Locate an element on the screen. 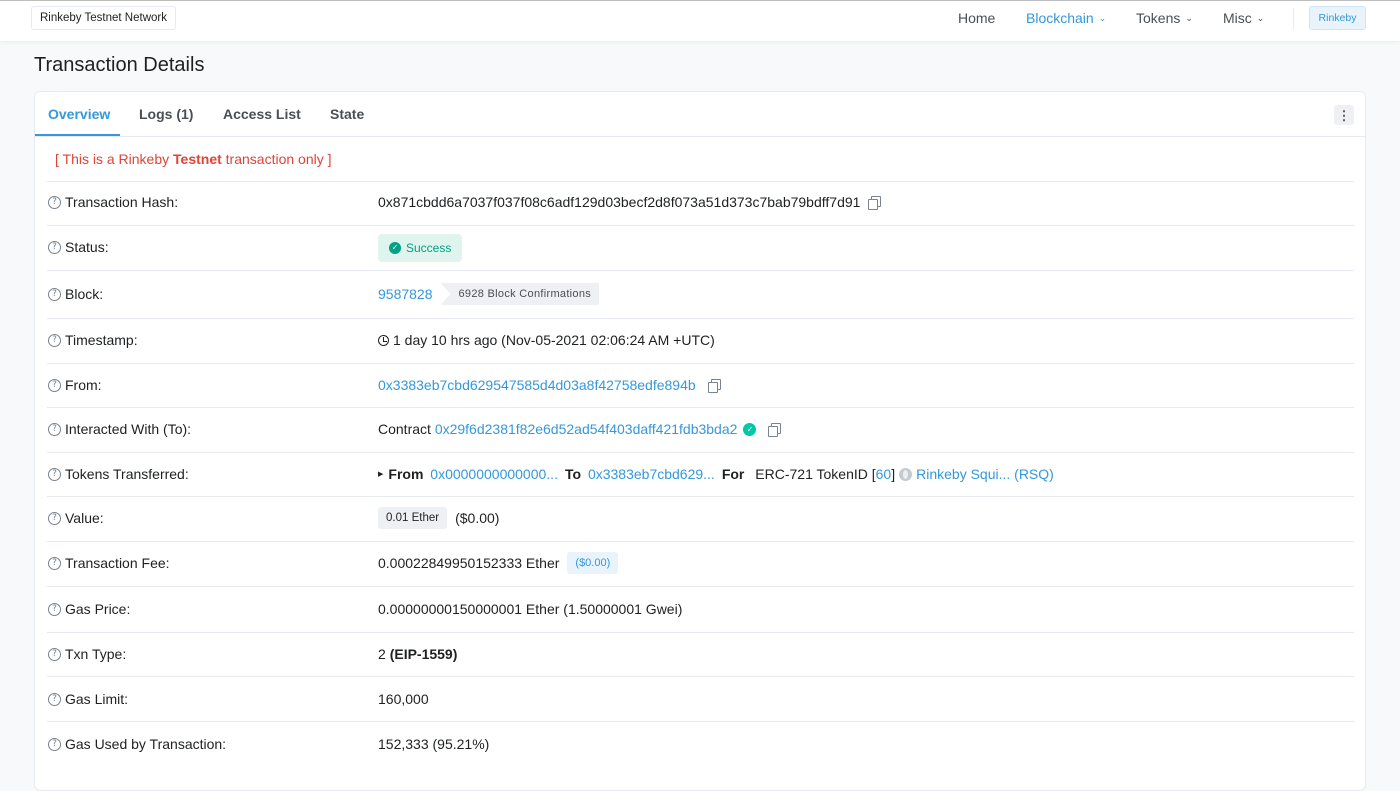 The width and height of the screenshot is (1400, 791). nav-home: Home is located at coordinates (976, 18).